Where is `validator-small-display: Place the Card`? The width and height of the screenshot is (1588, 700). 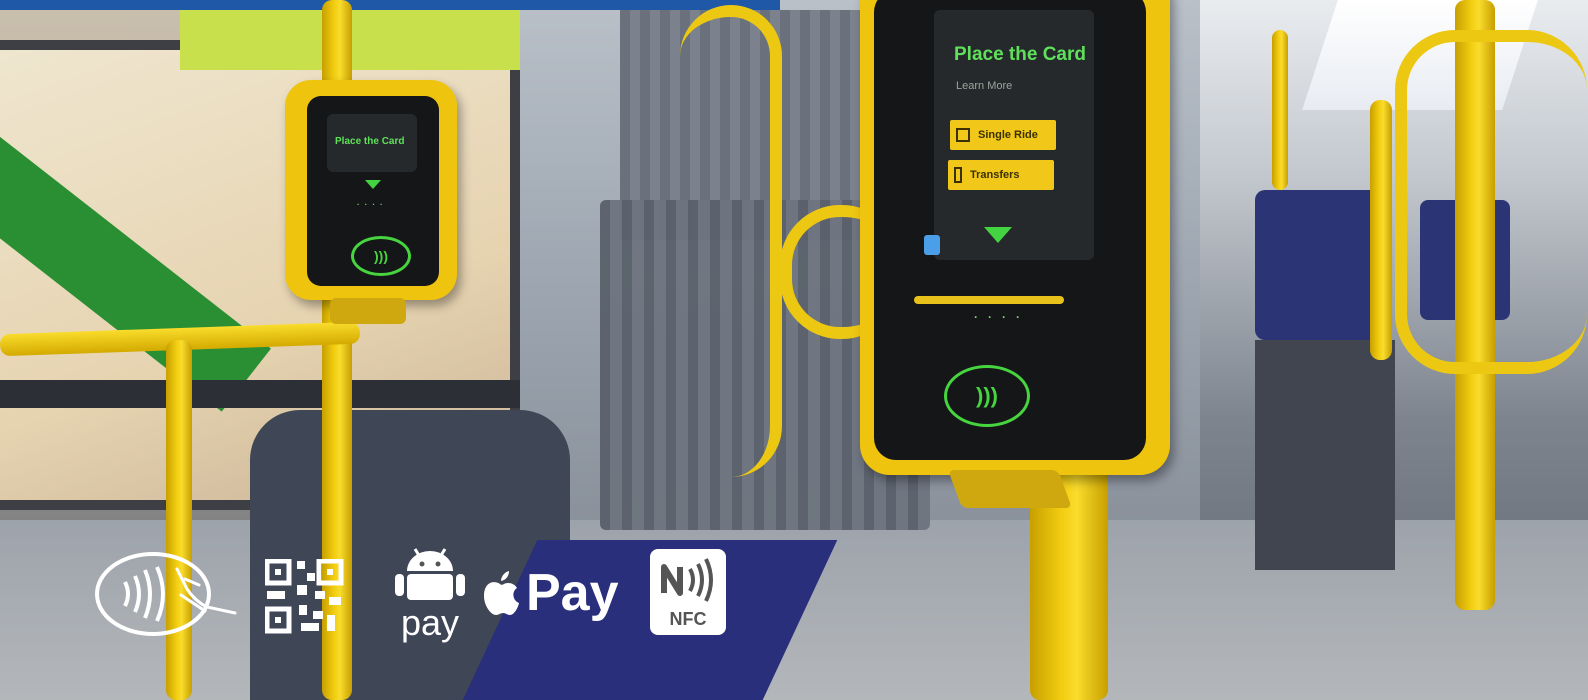
validator-small-display: Place the Card is located at coordinates (372, 143).